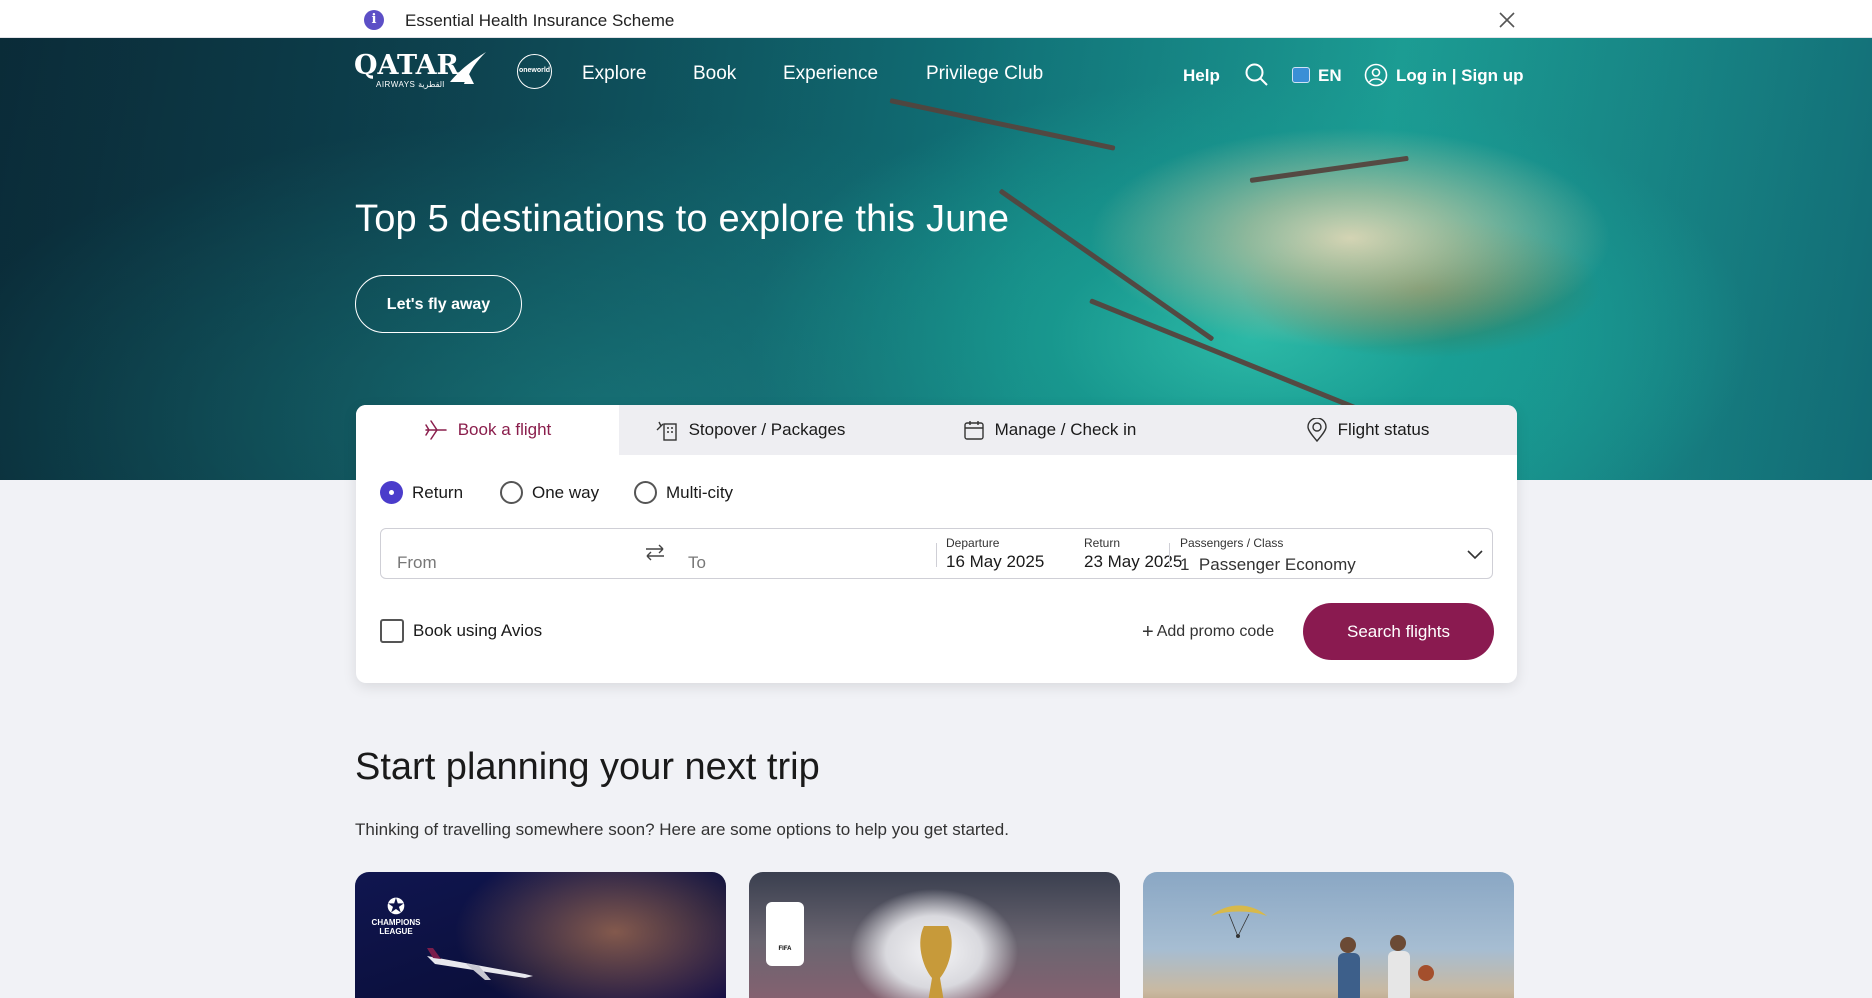 Image resolution: width=1872 pixels, height=998 pixels. Describe the element at coordinates (417, 563) in the screenshot. I see `from-field: From` at that location.